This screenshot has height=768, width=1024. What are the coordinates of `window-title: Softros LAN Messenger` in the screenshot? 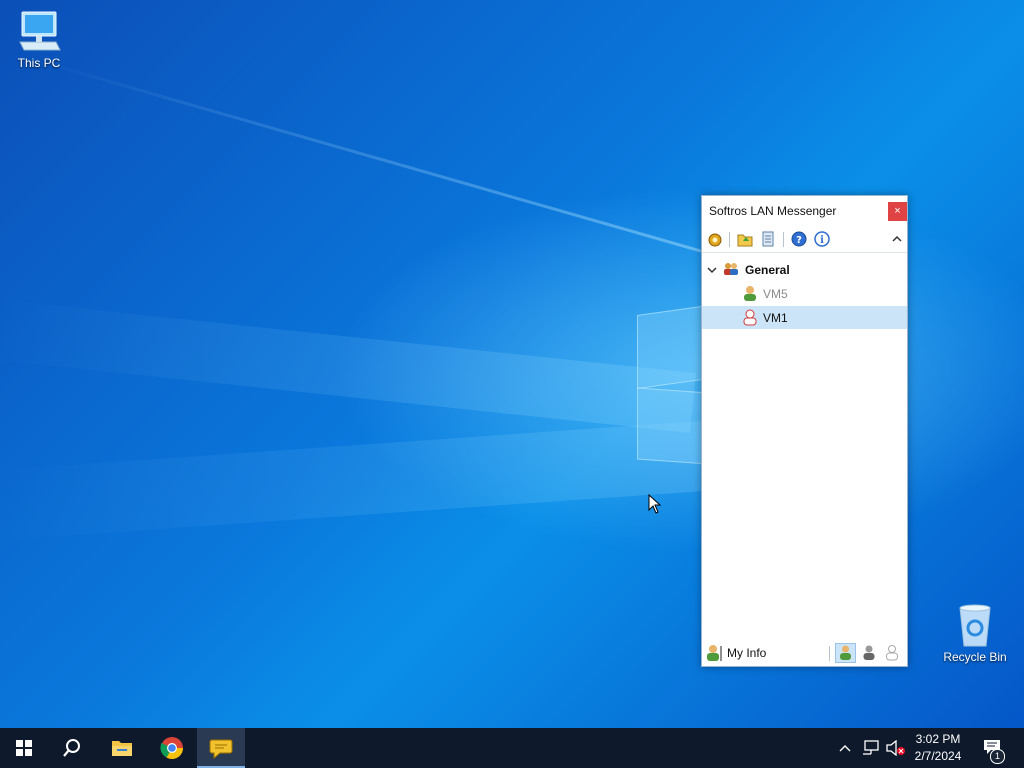 It's located at (773, 211).